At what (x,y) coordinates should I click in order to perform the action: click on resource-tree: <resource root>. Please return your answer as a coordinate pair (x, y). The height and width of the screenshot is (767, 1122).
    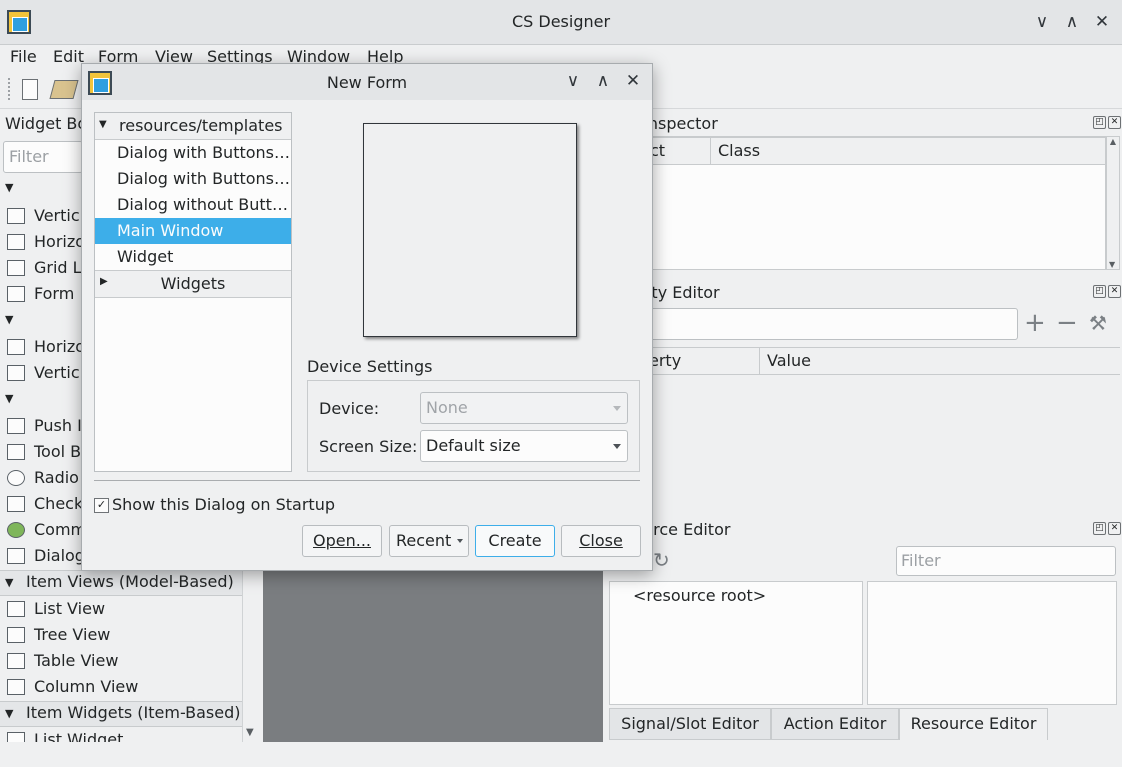
    Looking at the image, I should click on (736, 643).